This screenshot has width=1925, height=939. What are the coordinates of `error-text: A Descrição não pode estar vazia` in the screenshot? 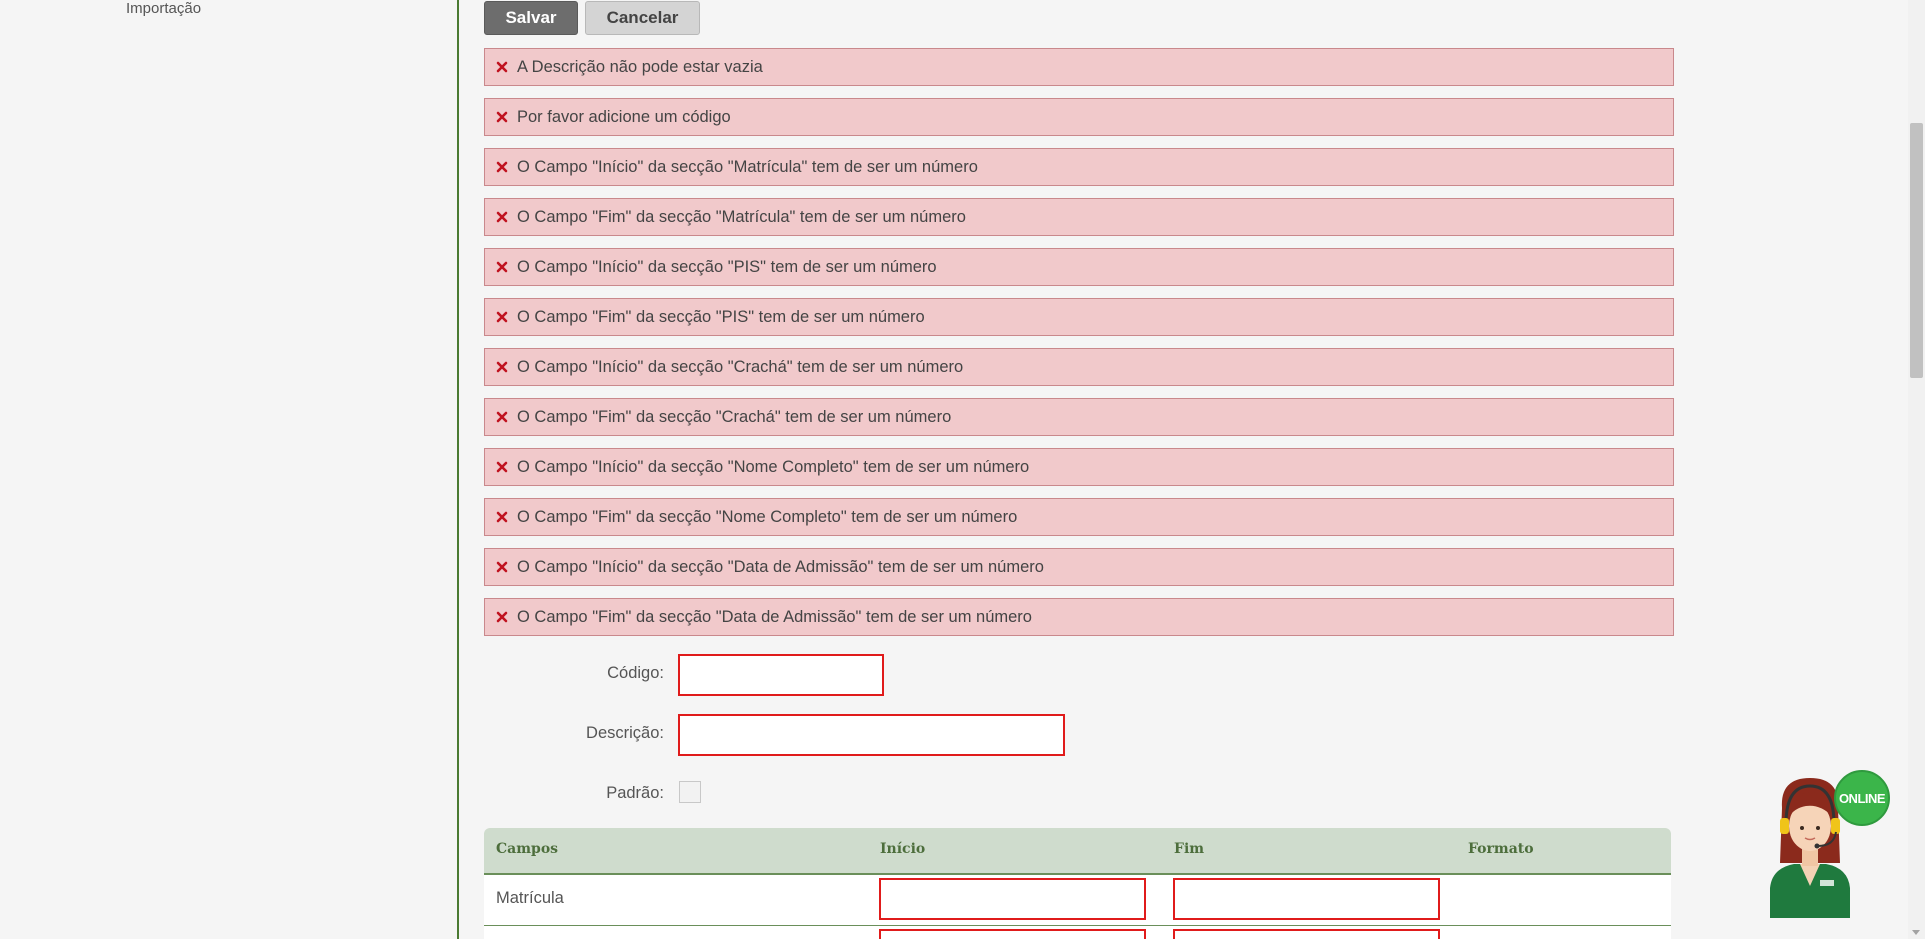 It's located at (640, 66).